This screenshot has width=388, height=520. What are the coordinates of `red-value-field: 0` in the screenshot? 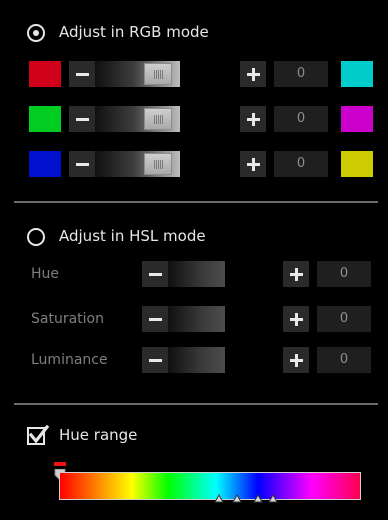 It's located at (301, 74).